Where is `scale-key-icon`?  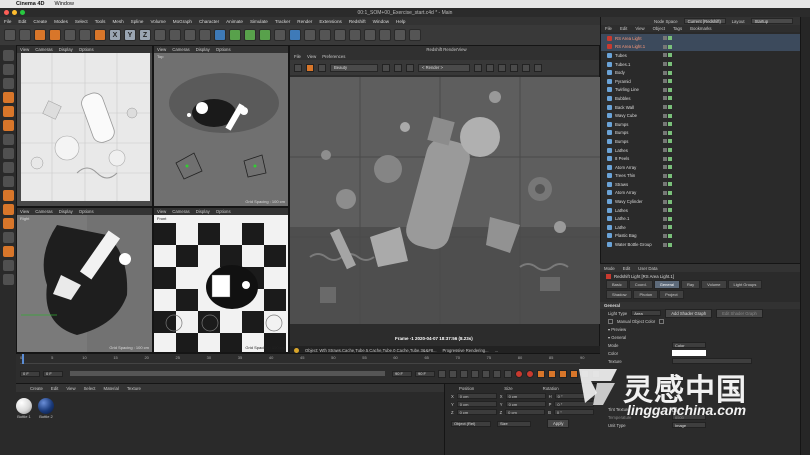 scale-key-icon is located at coordinates (563, 373).